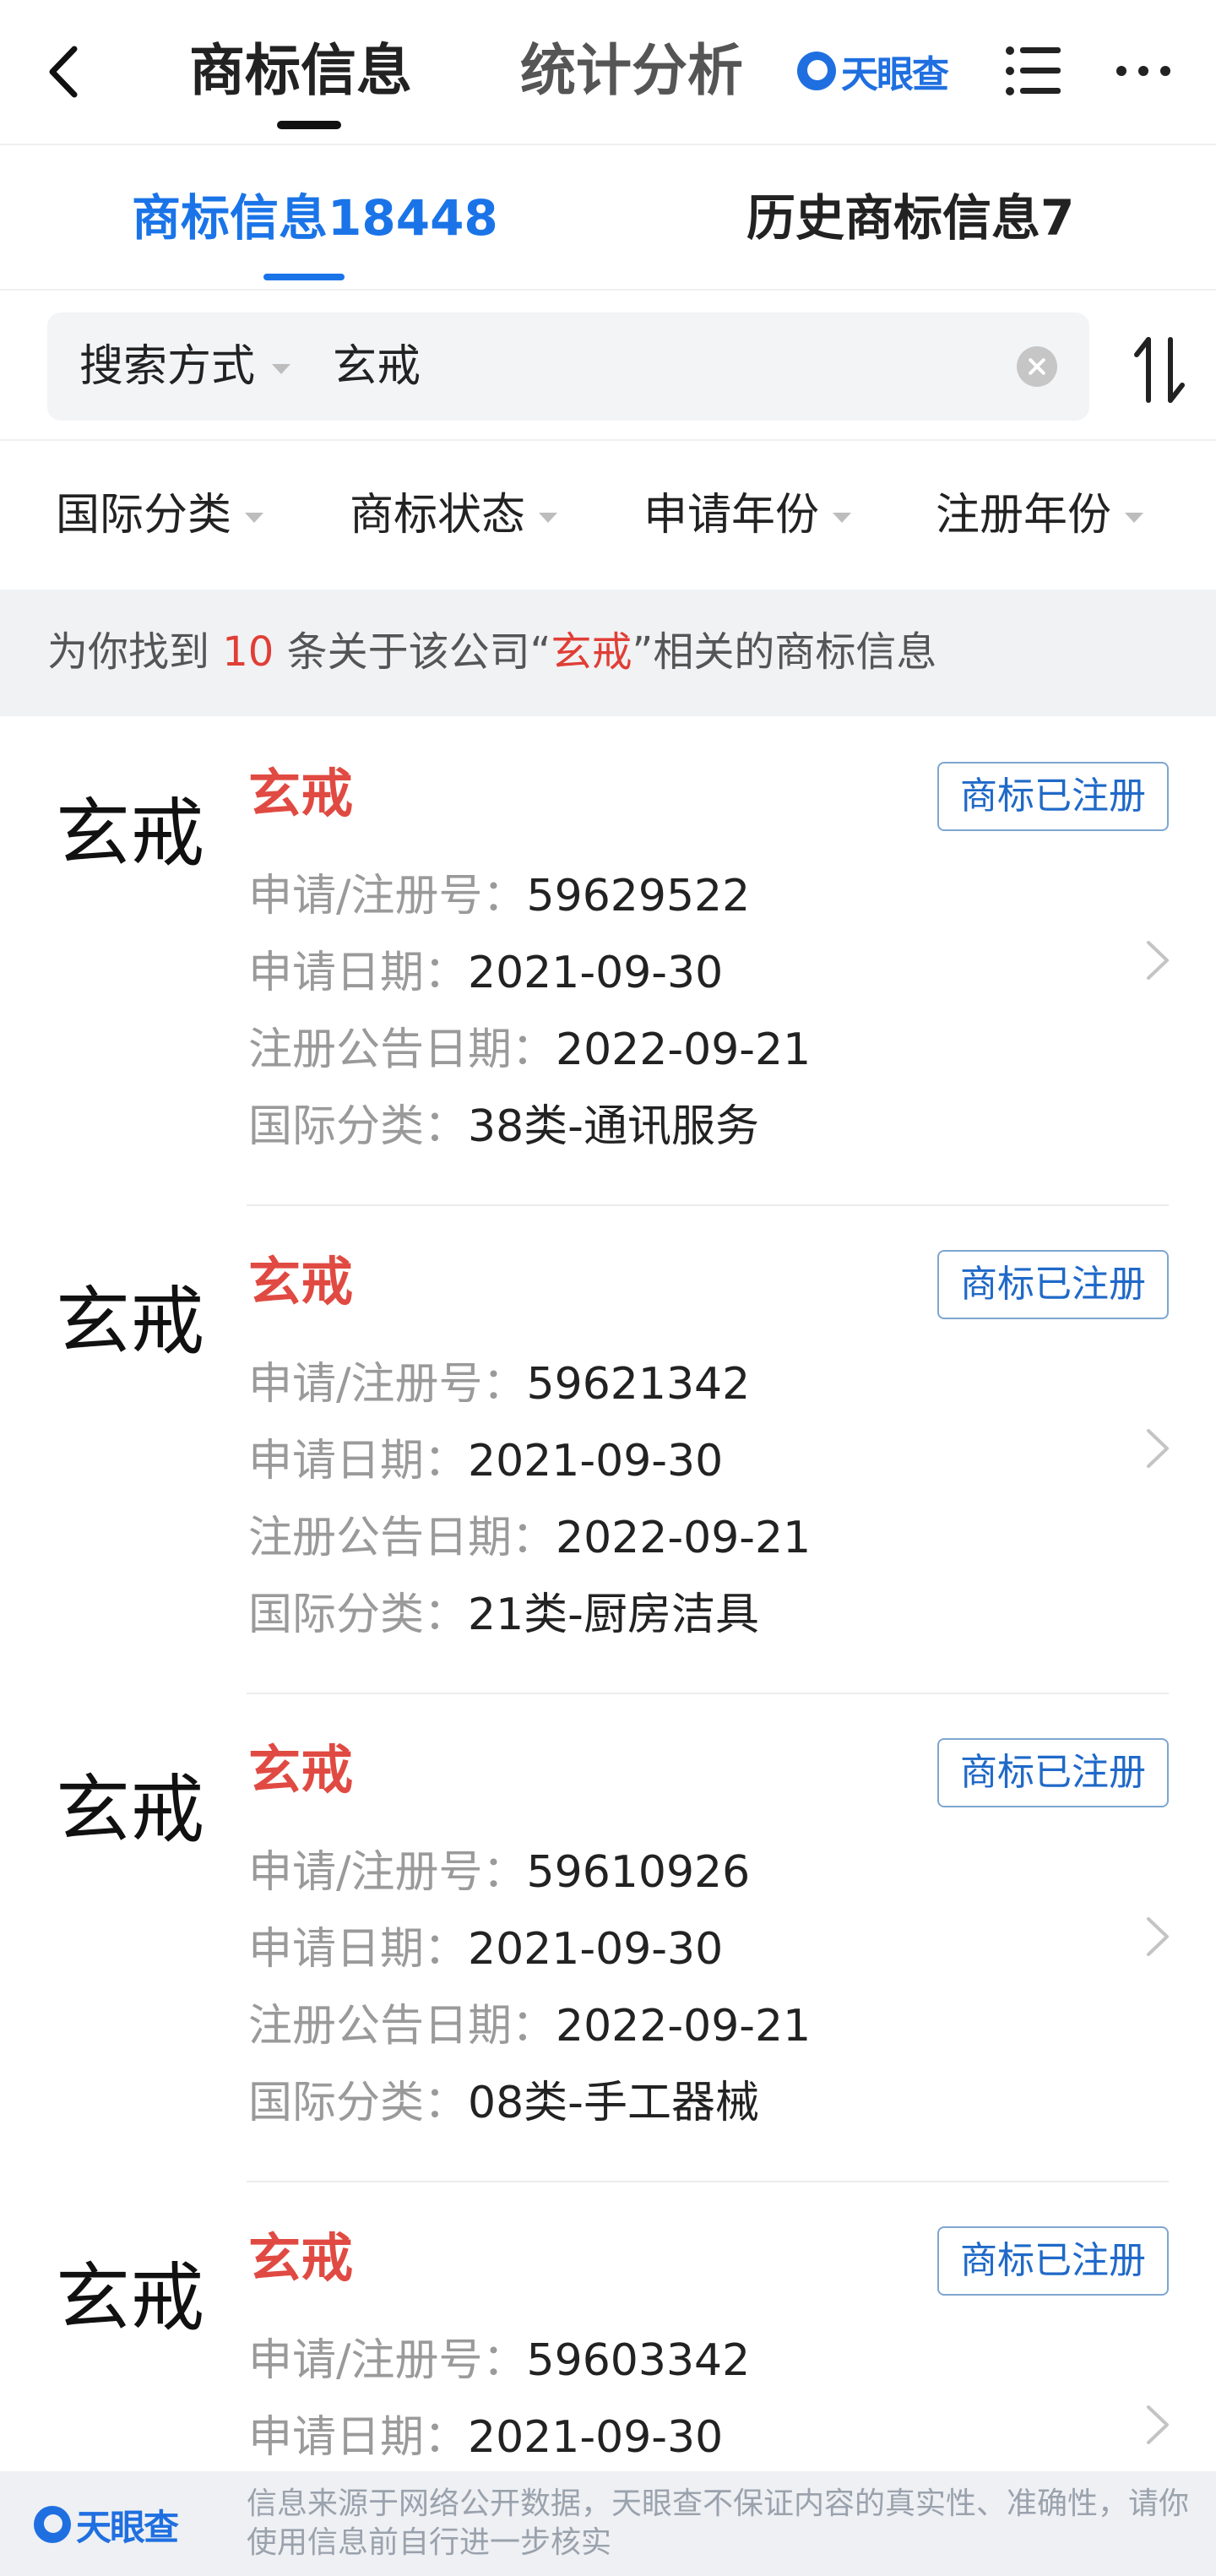  I want to click on reg-no-value: 59629522, so click(638, 896).